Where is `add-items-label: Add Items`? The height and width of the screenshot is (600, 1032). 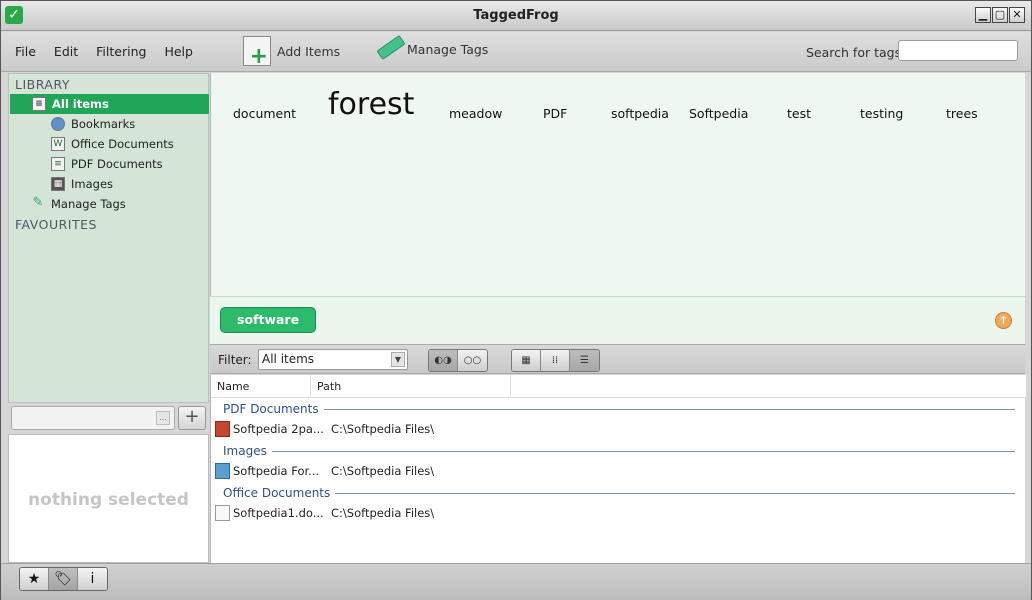
add-items-label: Add Items is located at coordinates (309, 51).